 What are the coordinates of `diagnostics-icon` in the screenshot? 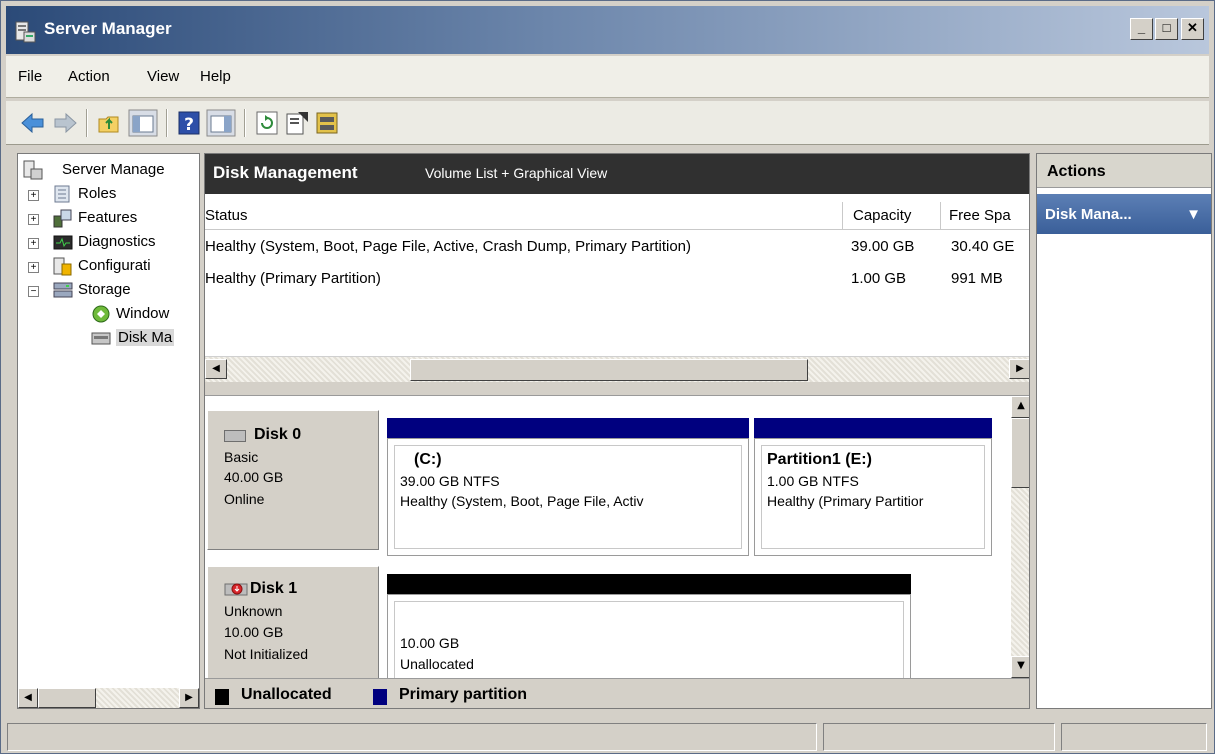 It's located at (63, 242).